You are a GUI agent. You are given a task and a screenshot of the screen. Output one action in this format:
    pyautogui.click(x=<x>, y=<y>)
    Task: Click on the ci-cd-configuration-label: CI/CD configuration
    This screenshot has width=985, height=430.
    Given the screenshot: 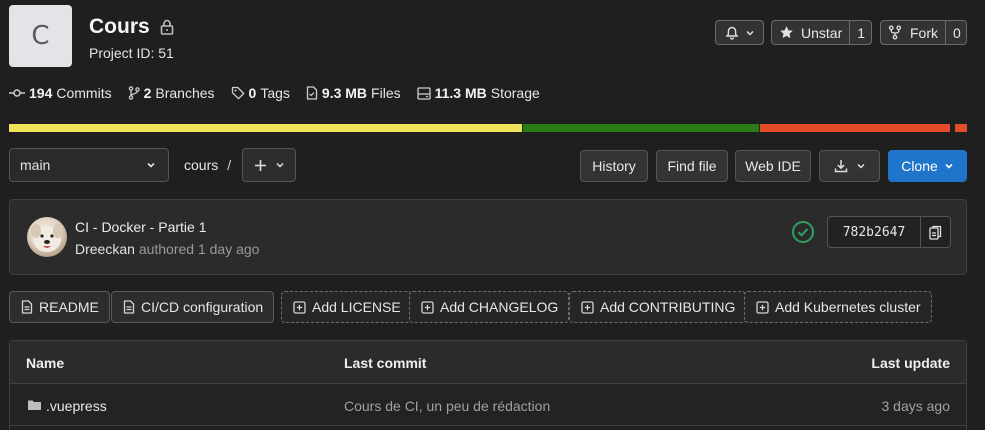 What is the action you would take?
    pyautogui.click(x=202, y=307)
    